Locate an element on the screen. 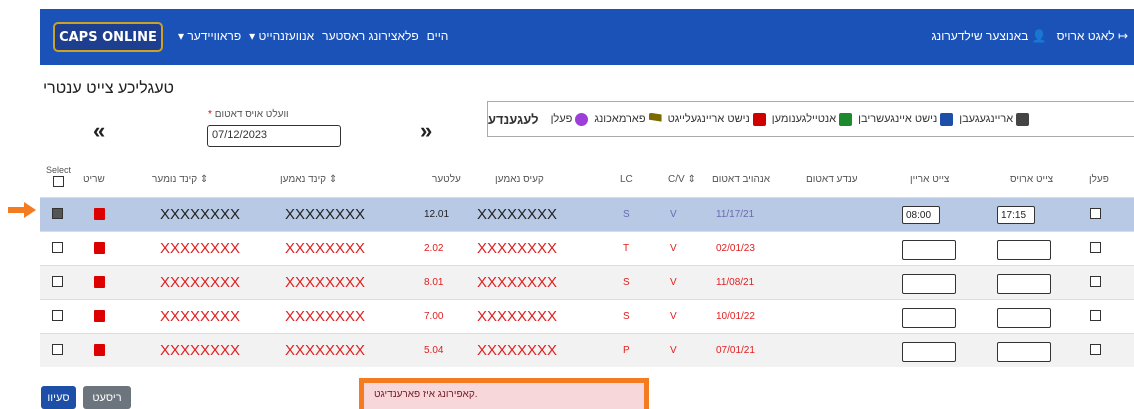 The width and height of the screenshot is (1134, 409). col-child-name: קינד נאמען ⇕ is located at coordinates (308, 179).